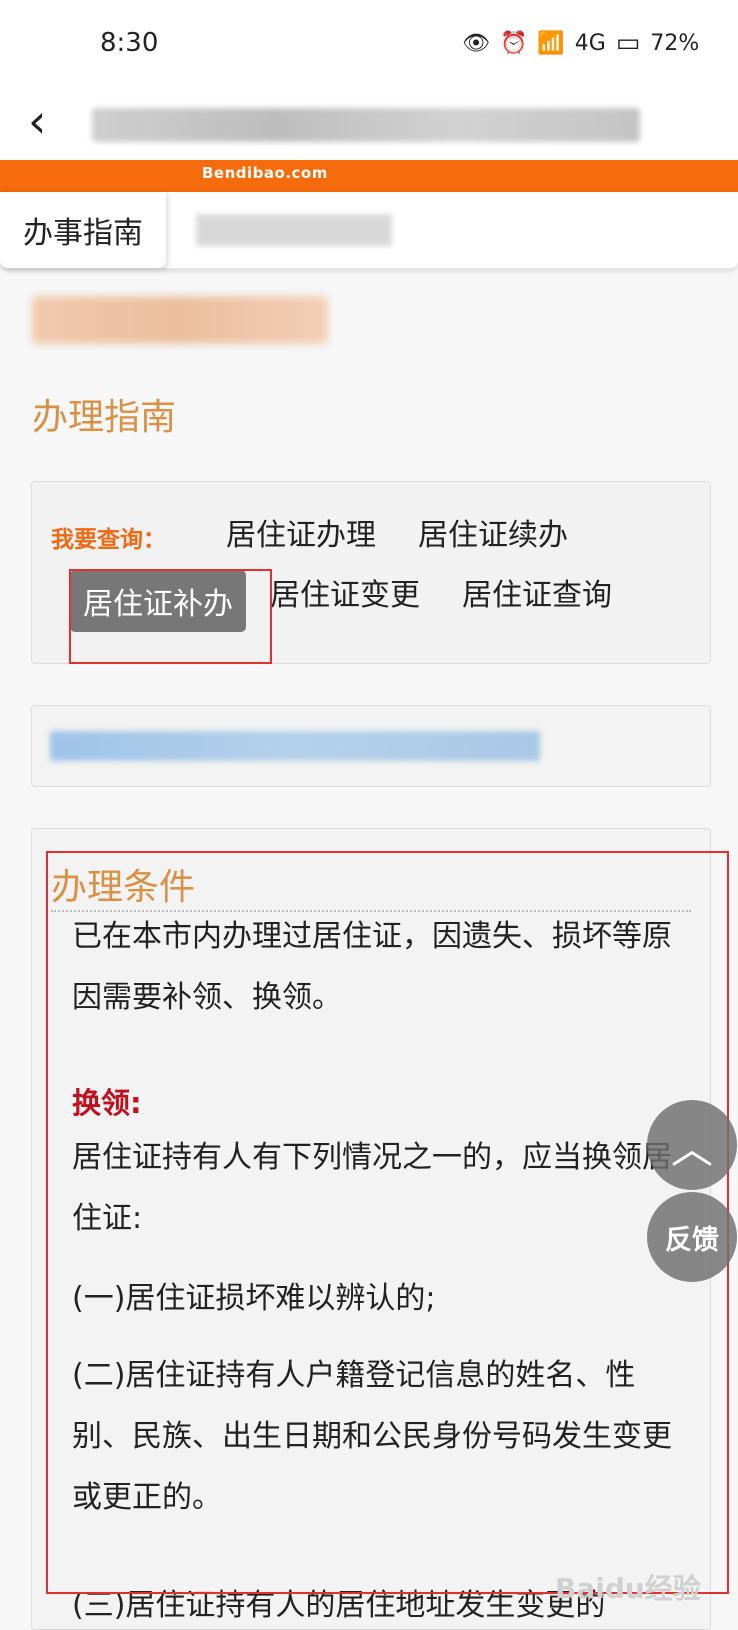 The image size is (738, 1630). I want to click on query-link-renew: 居住证续办, so click(493, 532).